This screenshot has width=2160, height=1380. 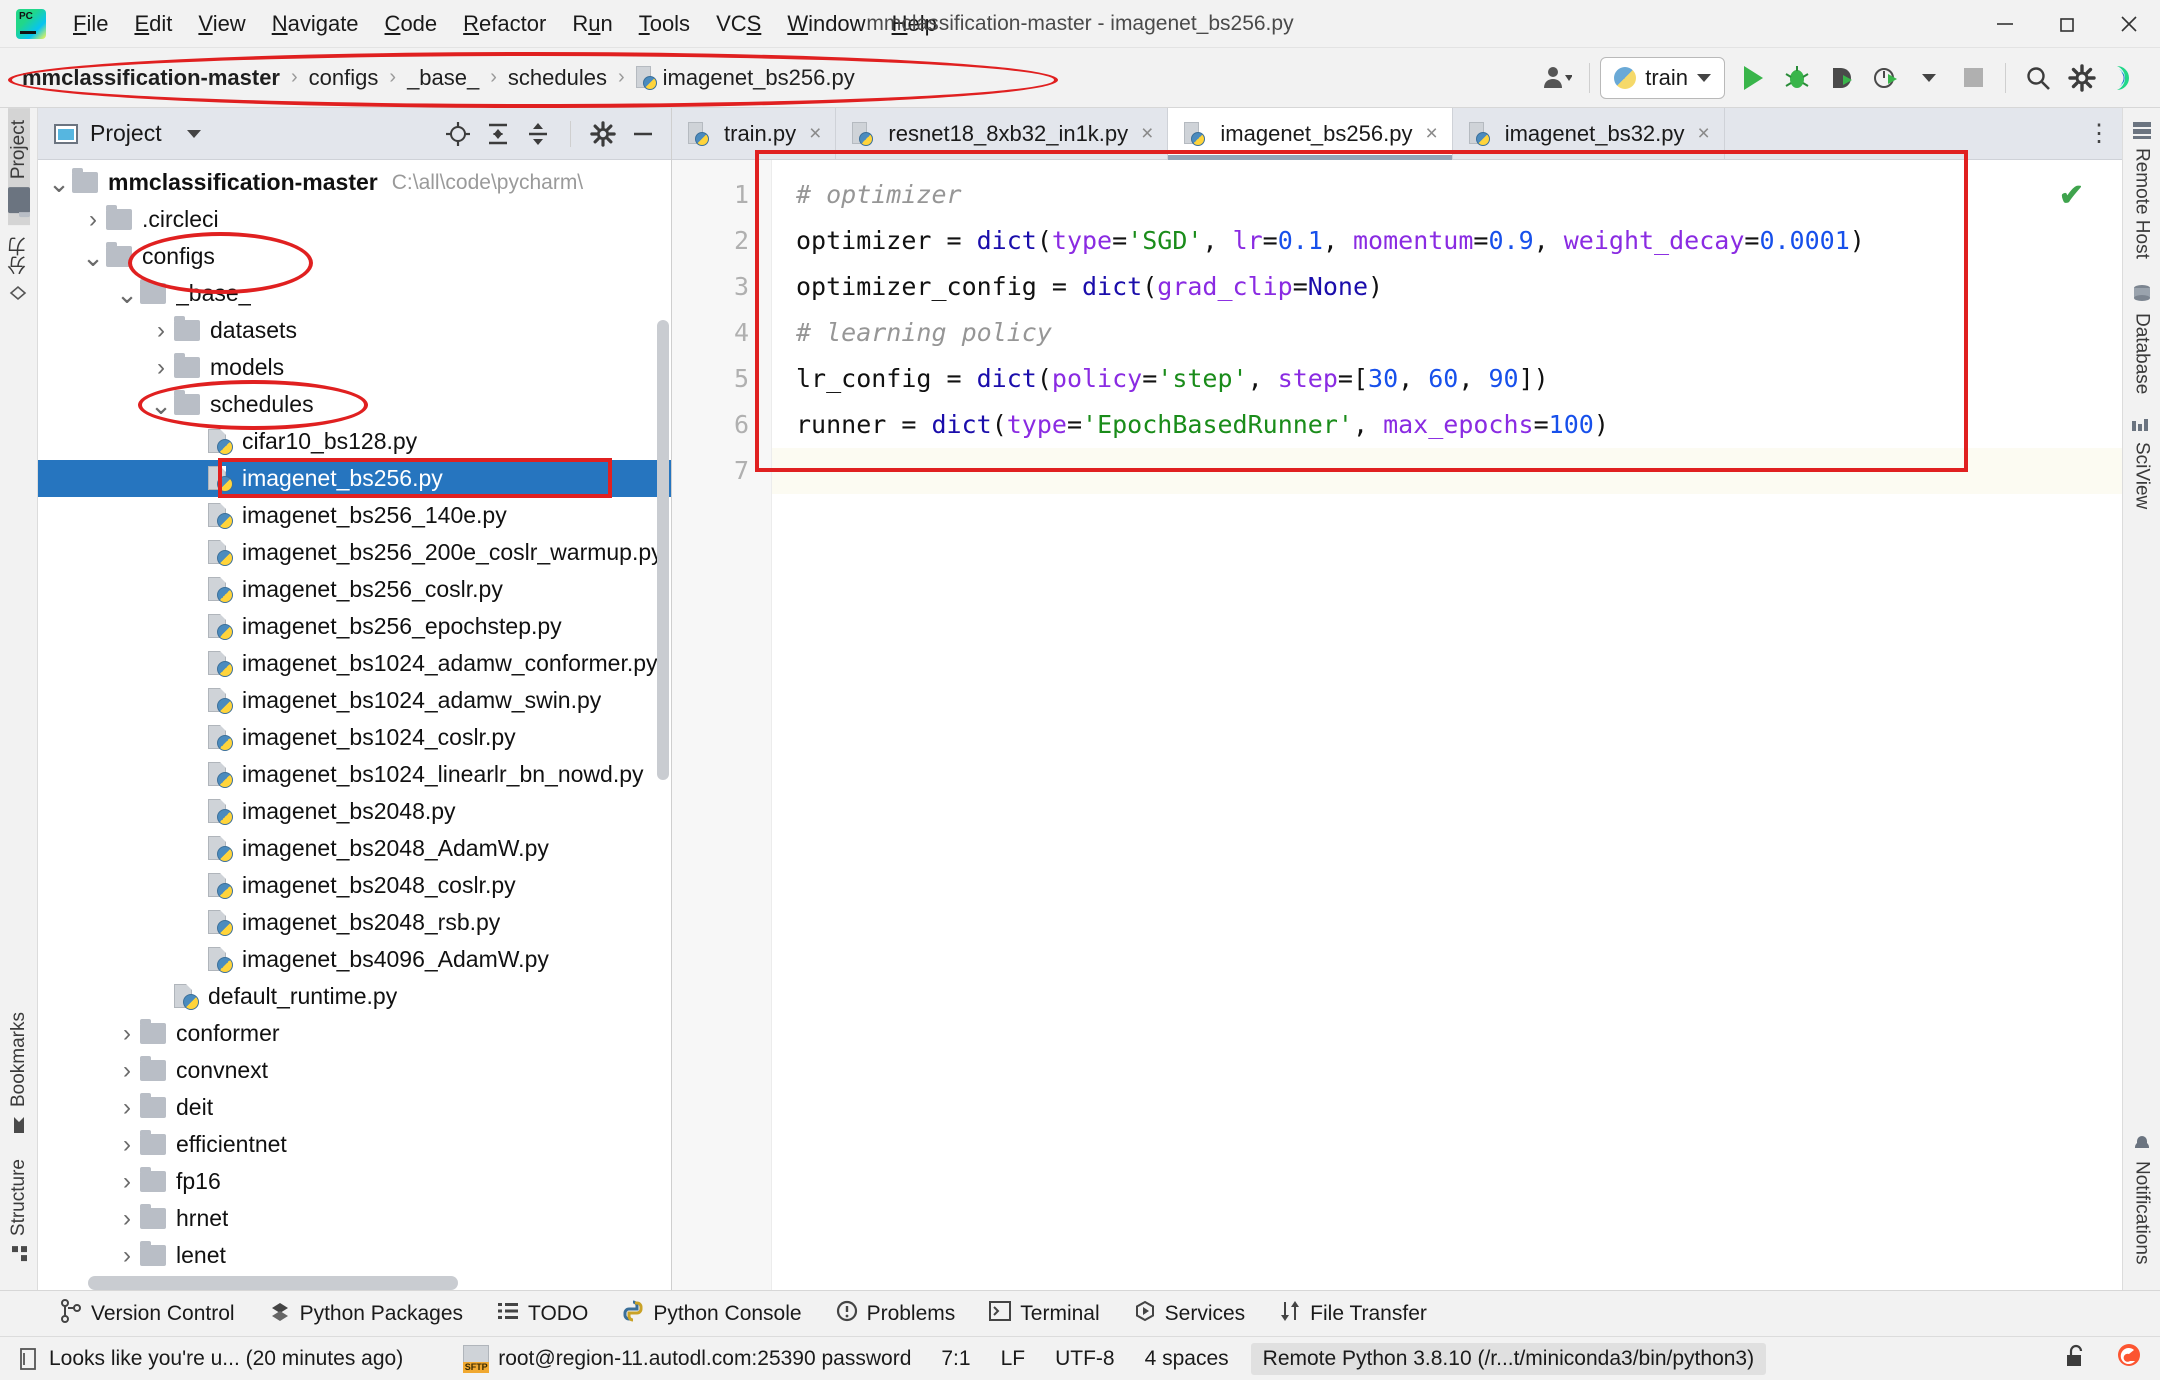 I want to click on collapse-all-icon, so click(x=538, y=134).